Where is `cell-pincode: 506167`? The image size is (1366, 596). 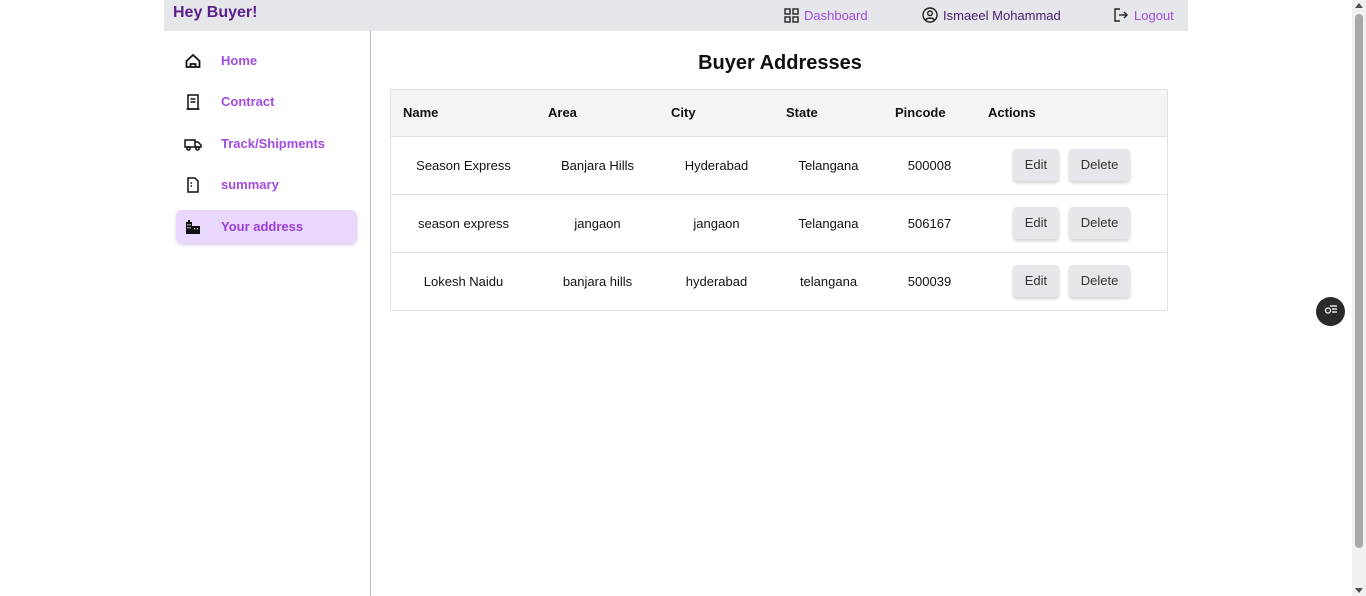
cell-pincode: 506167 is located at coordinates (929, 223).